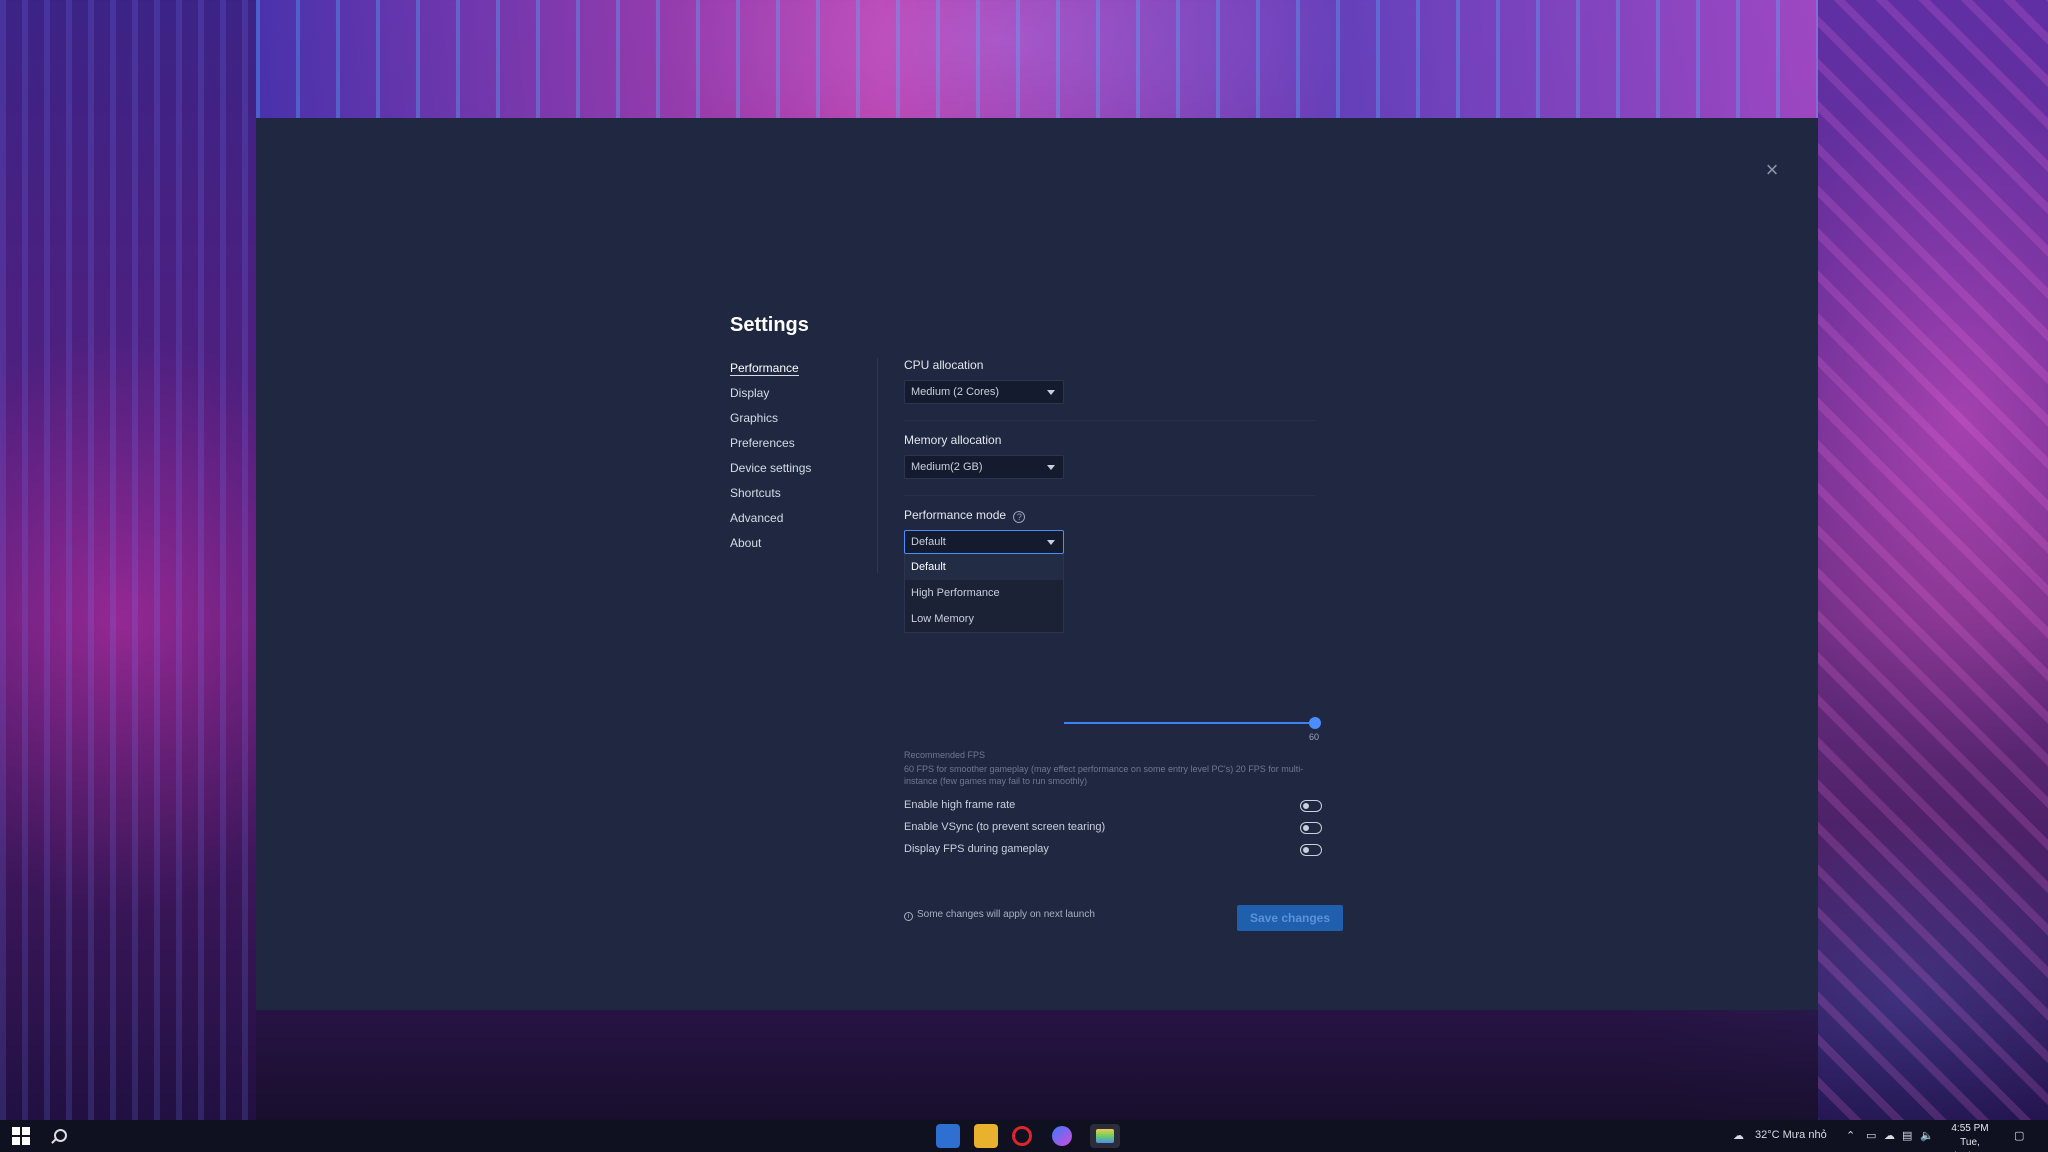 This screenshot has height=1152, width=2048. What do you see at coordinates (810, 522) in the screenshot?
I see `nav-item-advanced: Advanced` at bounding box center [810, 522].